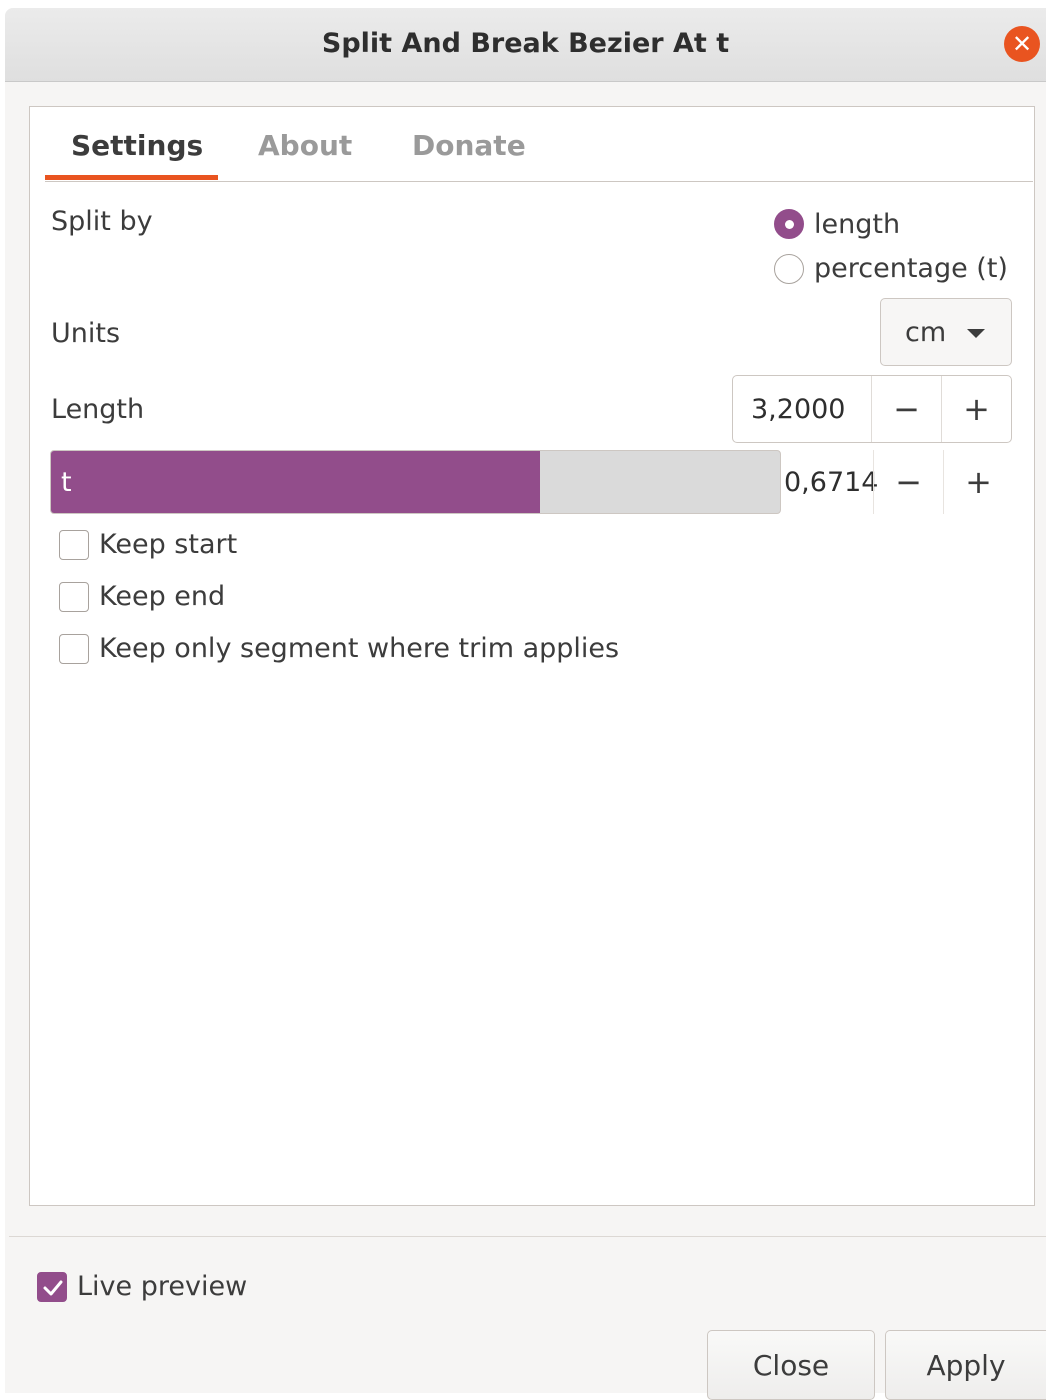 The height and width of the screenshot is (1400, 1046). I want to click on units-dropdown: cm, so click(946, 332).